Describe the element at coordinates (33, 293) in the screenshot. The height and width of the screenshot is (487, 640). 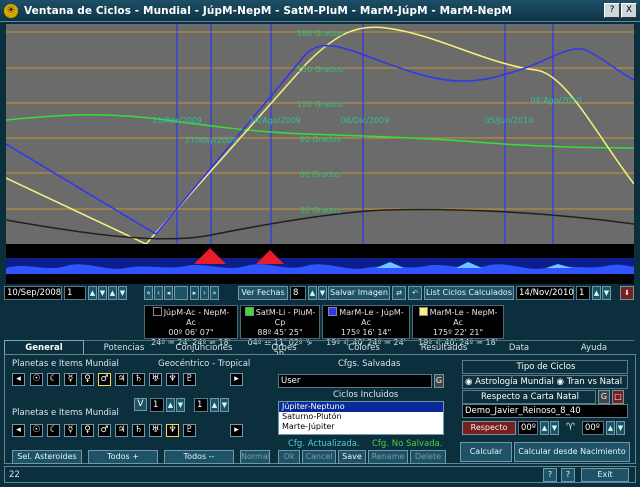
I see `start-date-field: 10/Sep/2008` at that location.